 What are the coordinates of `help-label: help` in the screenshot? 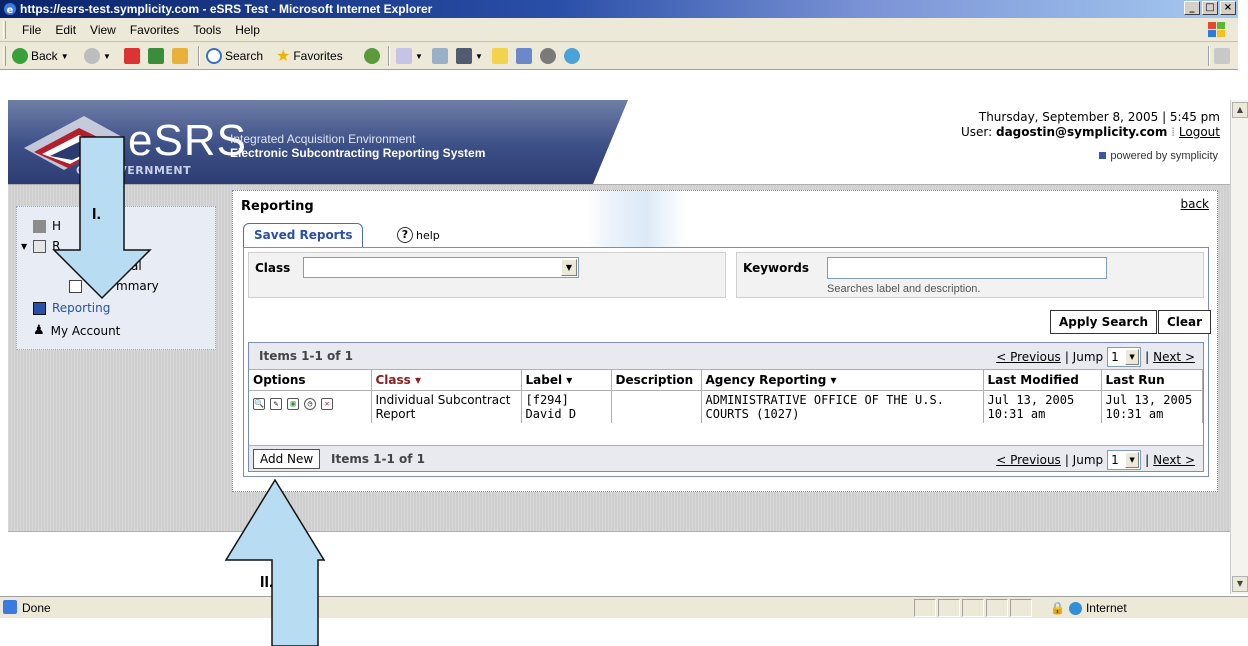 It's located at (428, 235).